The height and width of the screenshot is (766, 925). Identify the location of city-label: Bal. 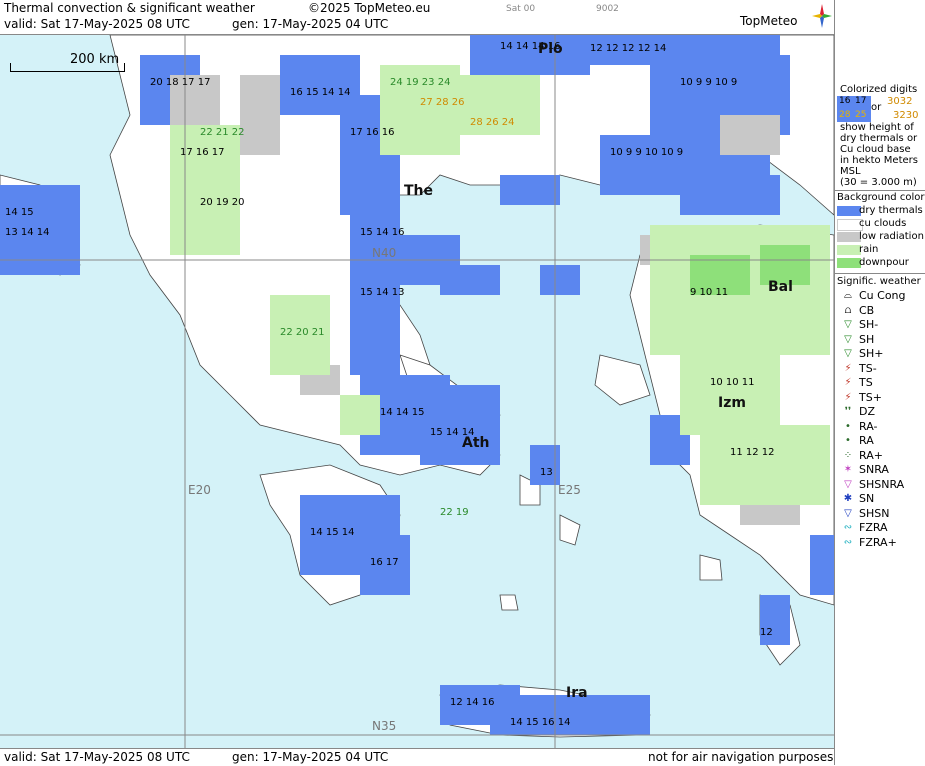
(780, 287).